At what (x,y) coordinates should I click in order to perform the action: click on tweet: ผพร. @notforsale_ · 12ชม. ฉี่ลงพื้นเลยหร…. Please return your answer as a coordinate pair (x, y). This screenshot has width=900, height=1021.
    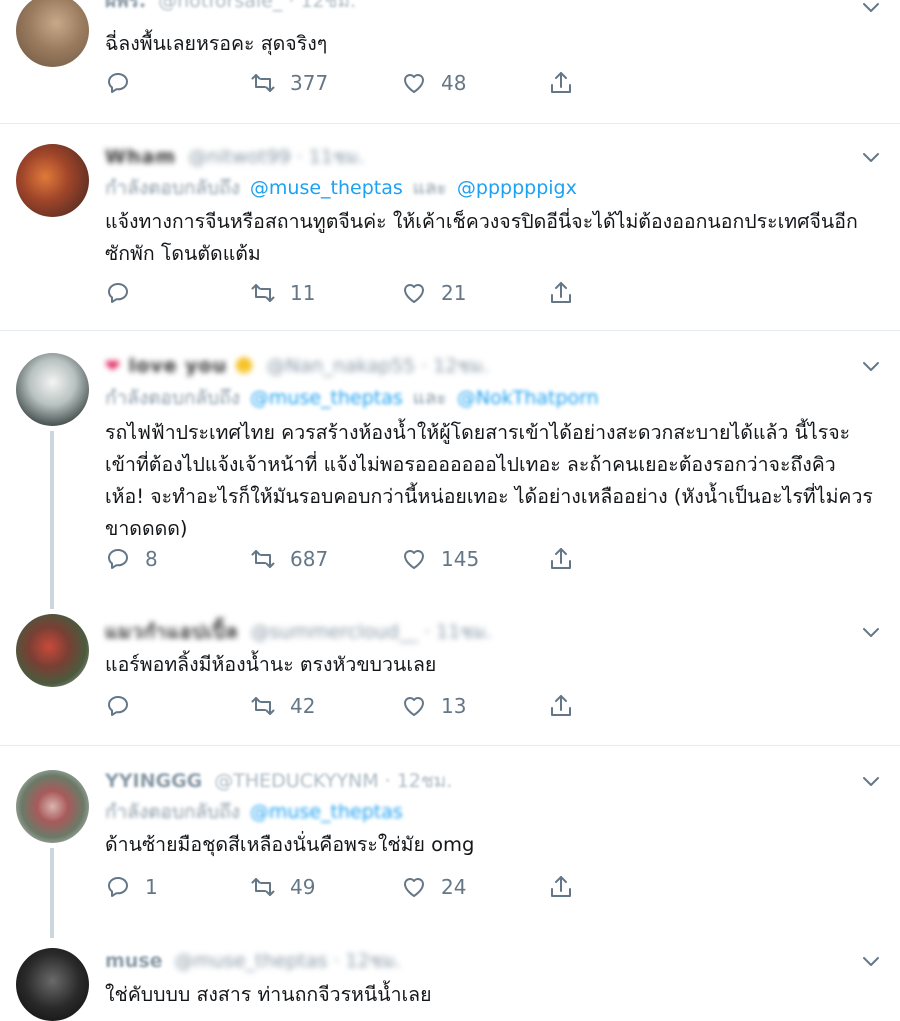
    Looking at the image, I should click on (450, 62).